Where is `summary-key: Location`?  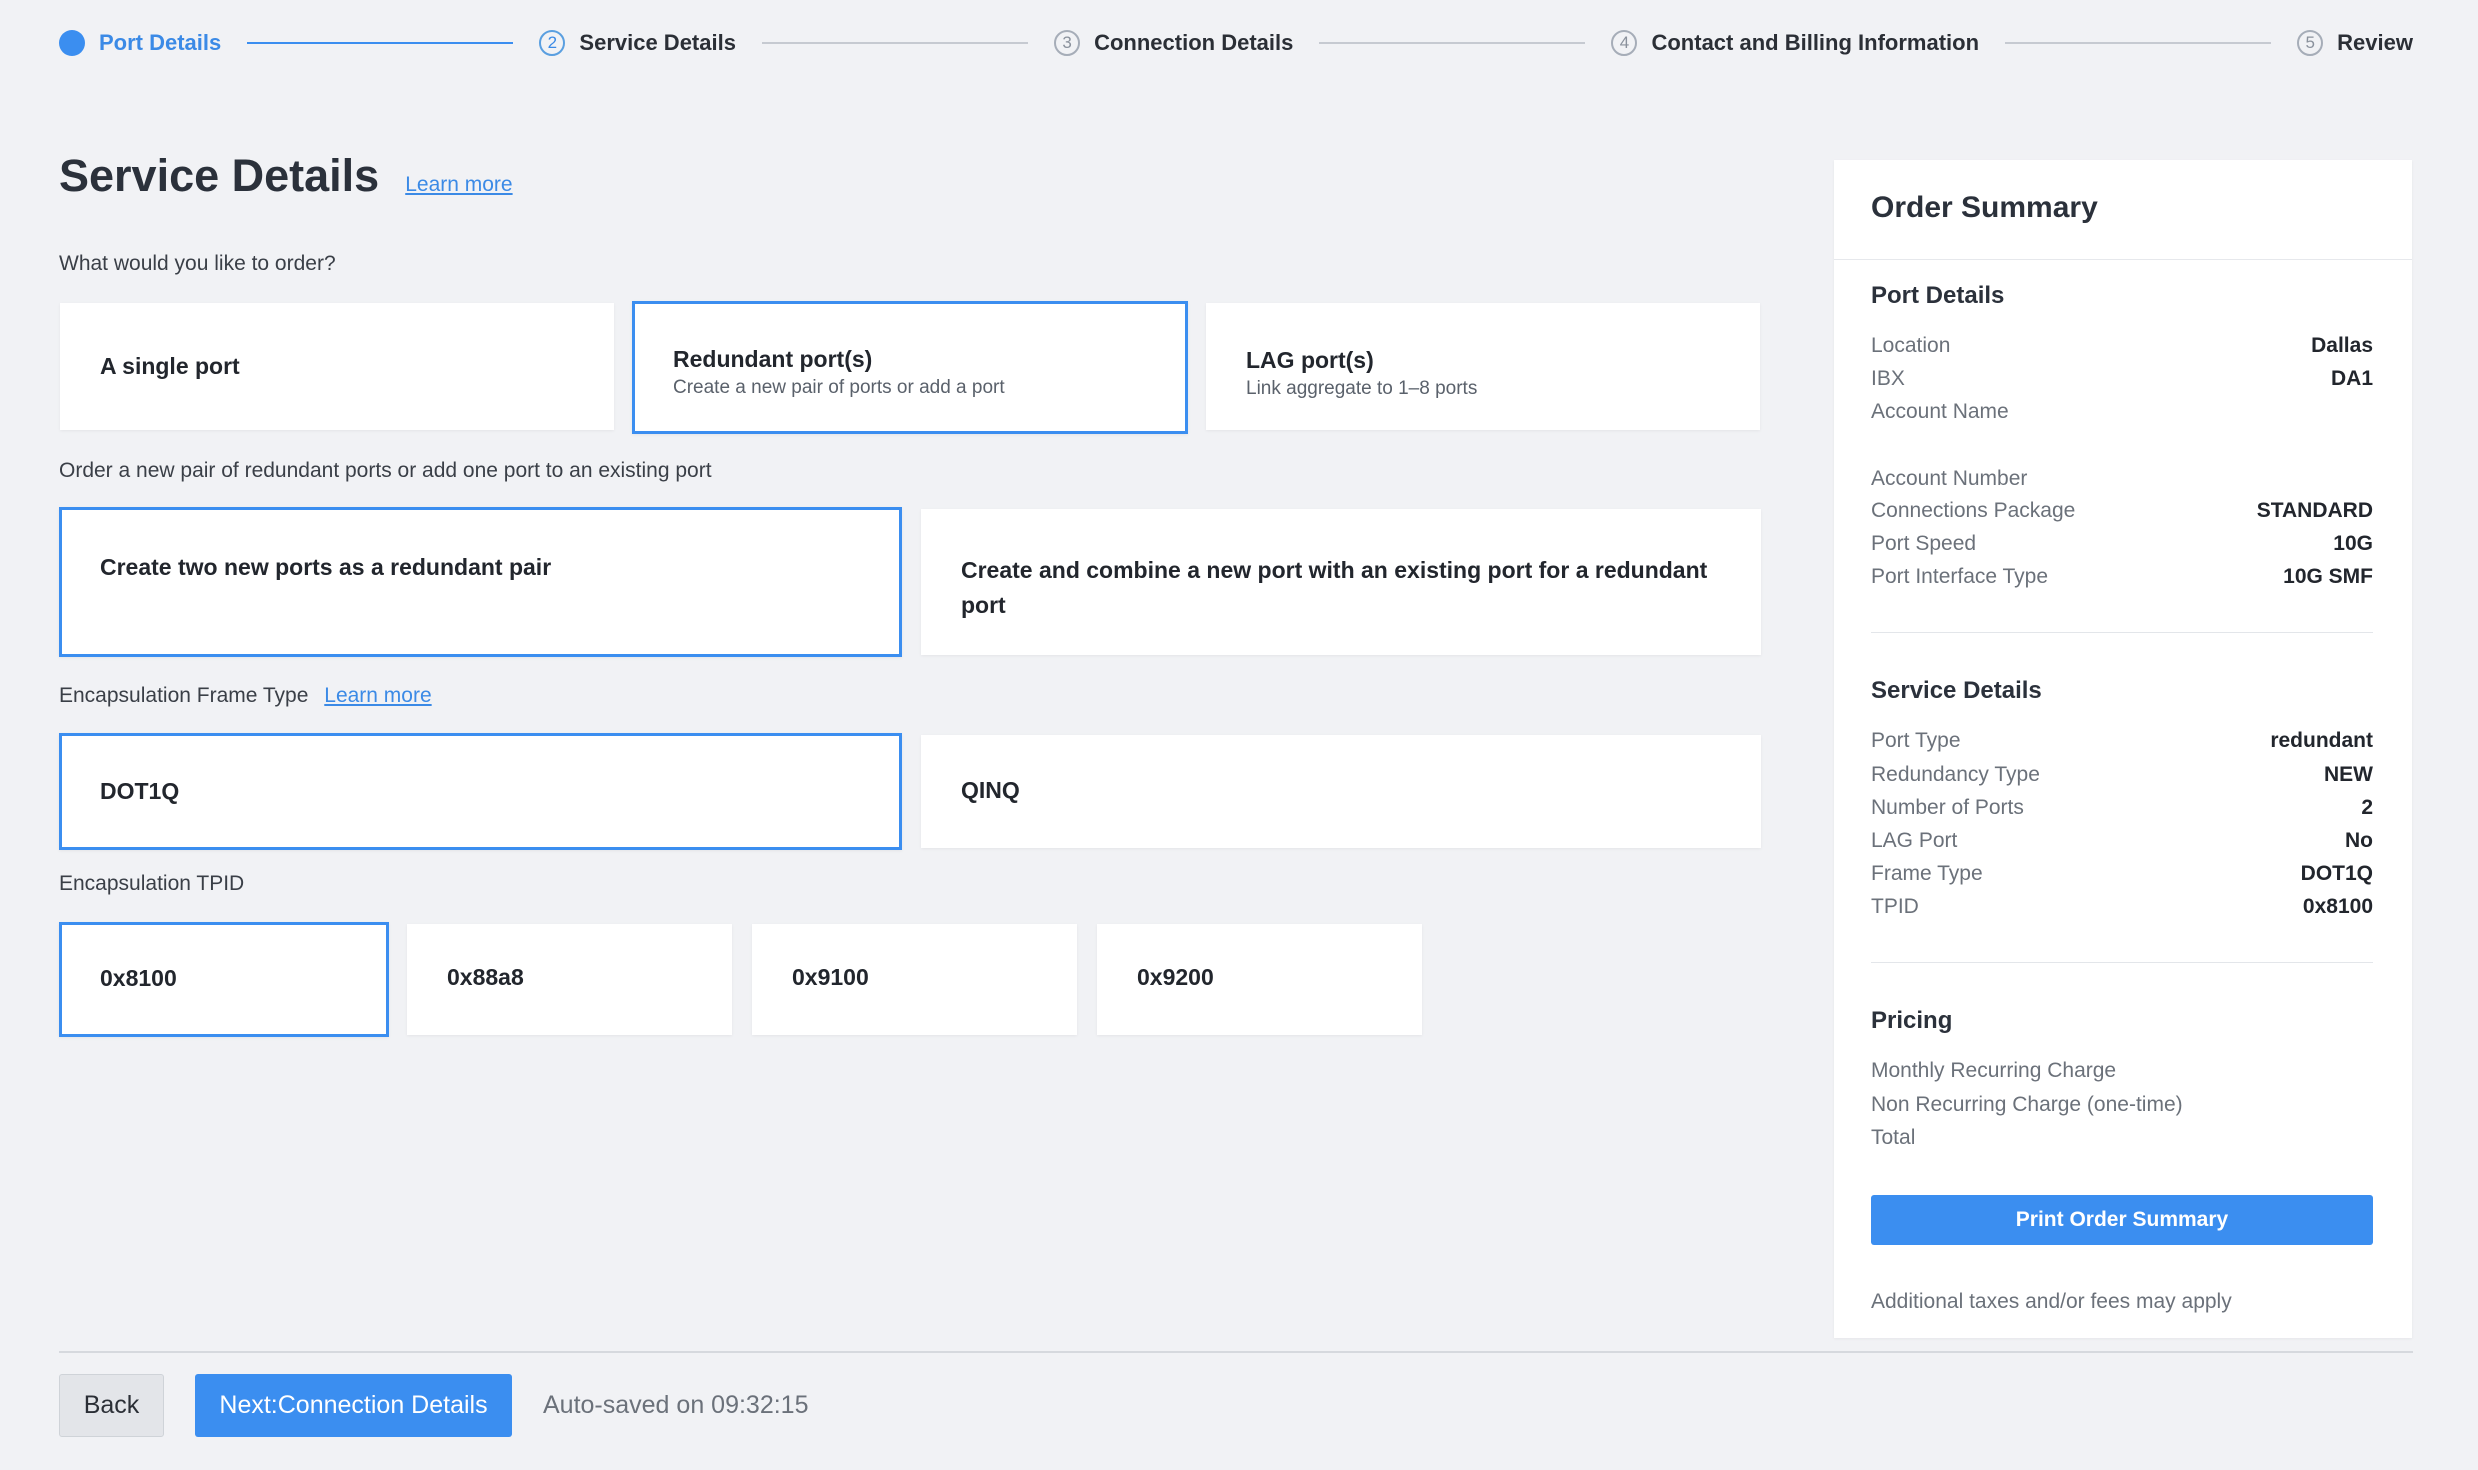 summary-key: Location is located at coordinates (1911, 345).